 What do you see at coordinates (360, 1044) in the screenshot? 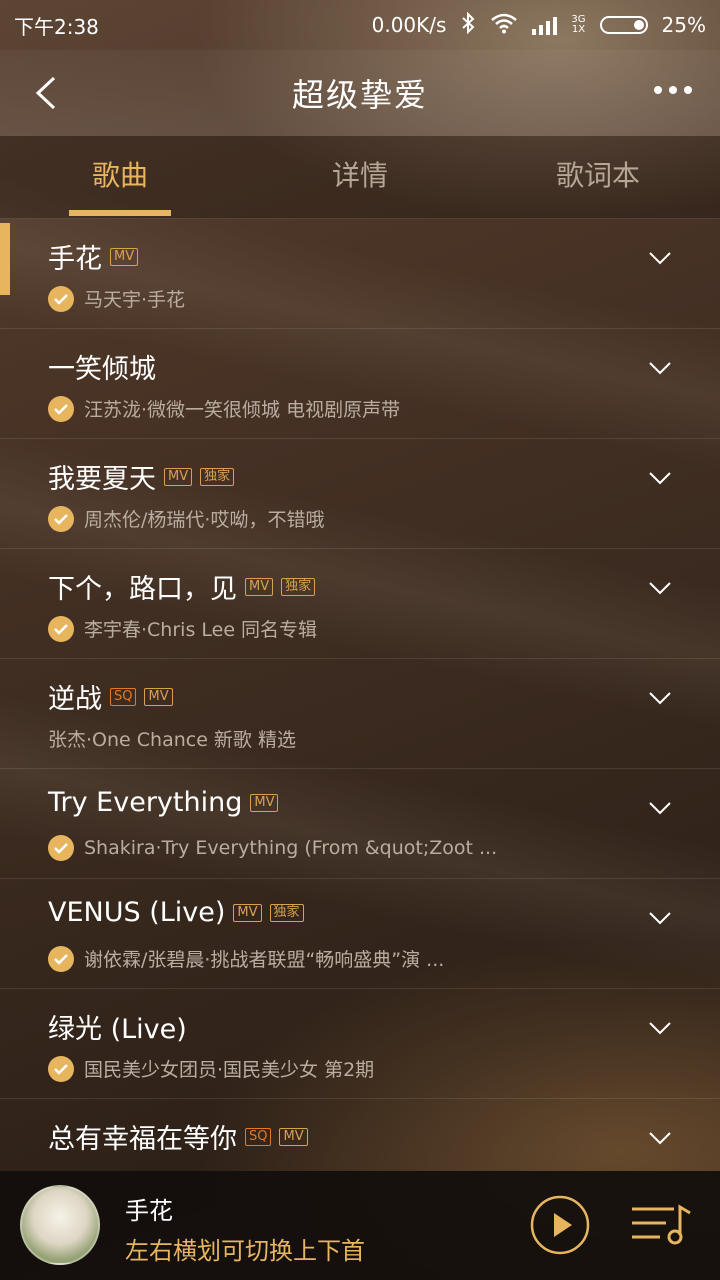
I see `song-row: 绿光 (Live) 国民美少女团员·国民美少女 第2期` at bounding box center [360, 1044].